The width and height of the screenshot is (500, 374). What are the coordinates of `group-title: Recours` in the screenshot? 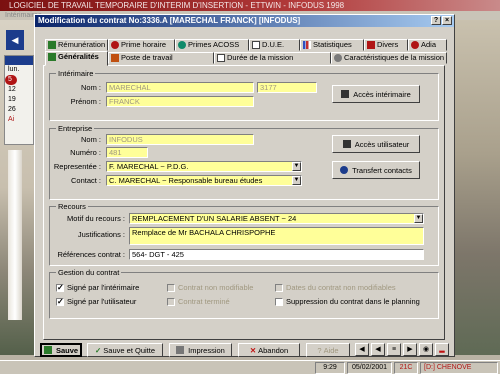 It's located at (72, 206).